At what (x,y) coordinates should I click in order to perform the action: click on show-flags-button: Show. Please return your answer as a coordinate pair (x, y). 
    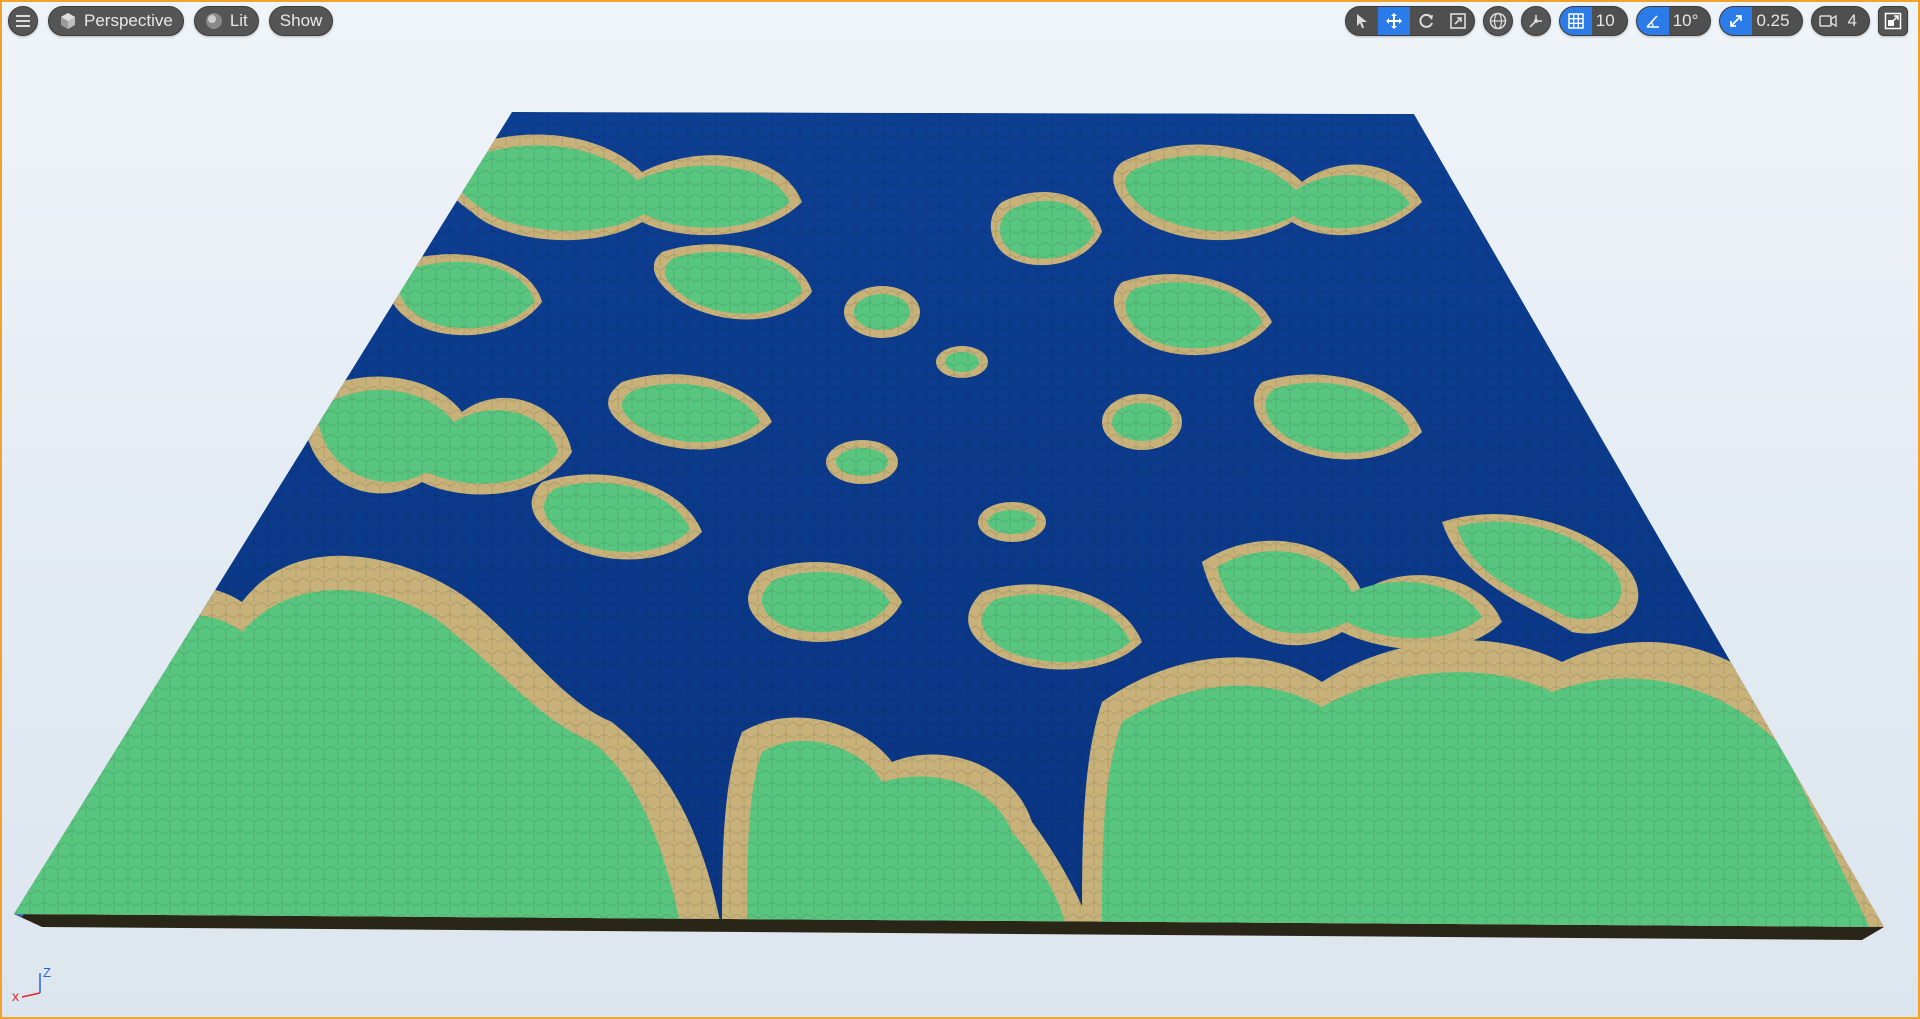
    Looking at the image, I should click on (301, 21).